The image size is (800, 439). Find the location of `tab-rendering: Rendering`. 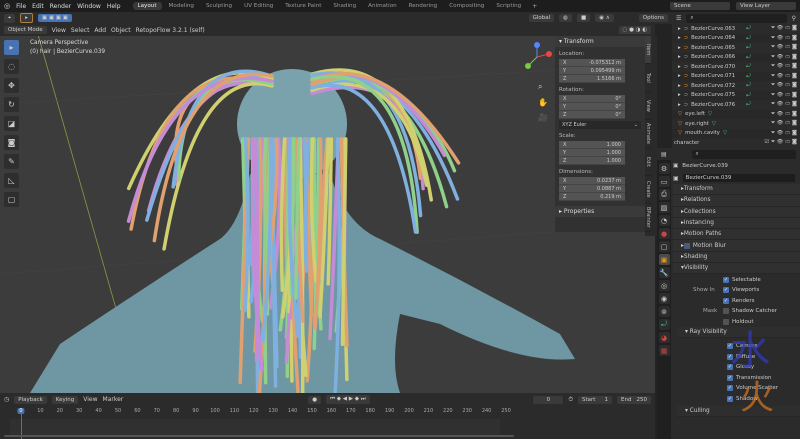

tab-rendering: Rendering is located at coordinates (423, 6).